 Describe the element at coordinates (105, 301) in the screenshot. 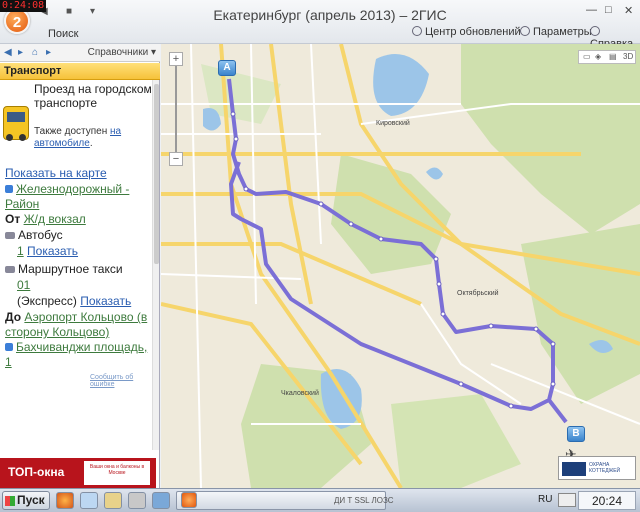

I see `minibus-show-link: Показать` at that location.